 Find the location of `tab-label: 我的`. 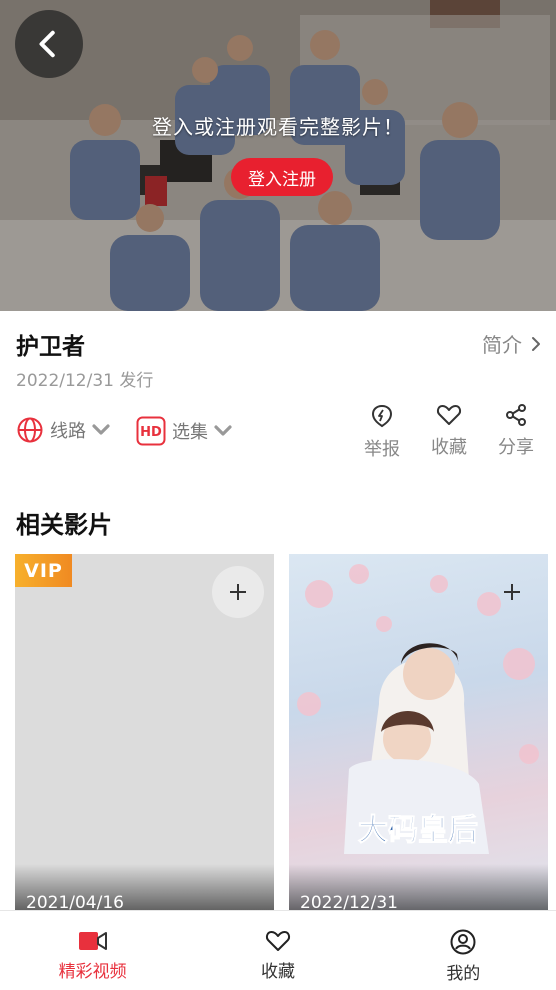

tab-label: 我的 is located at coordinates (463, 974).